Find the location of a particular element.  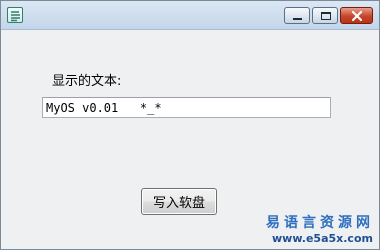

text-field-label: 显示的文本: is located at coordinates (87, 81).